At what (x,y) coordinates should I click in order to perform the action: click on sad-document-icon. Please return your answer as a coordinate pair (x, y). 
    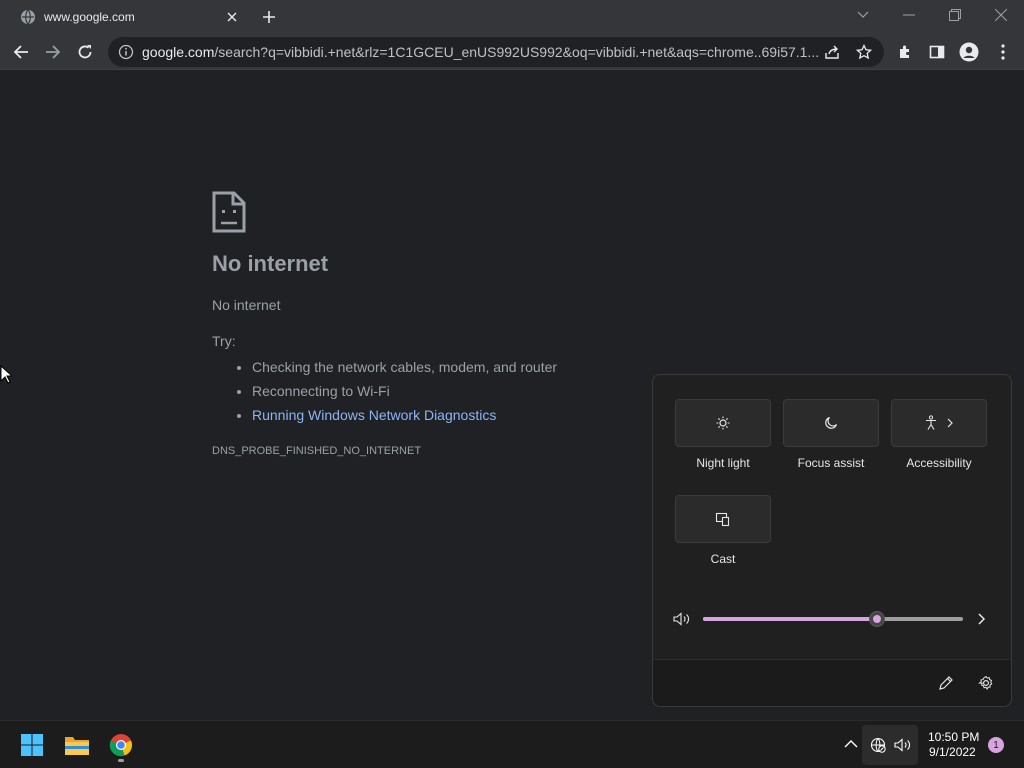
    Looking at the image, I should click on (229, 212).